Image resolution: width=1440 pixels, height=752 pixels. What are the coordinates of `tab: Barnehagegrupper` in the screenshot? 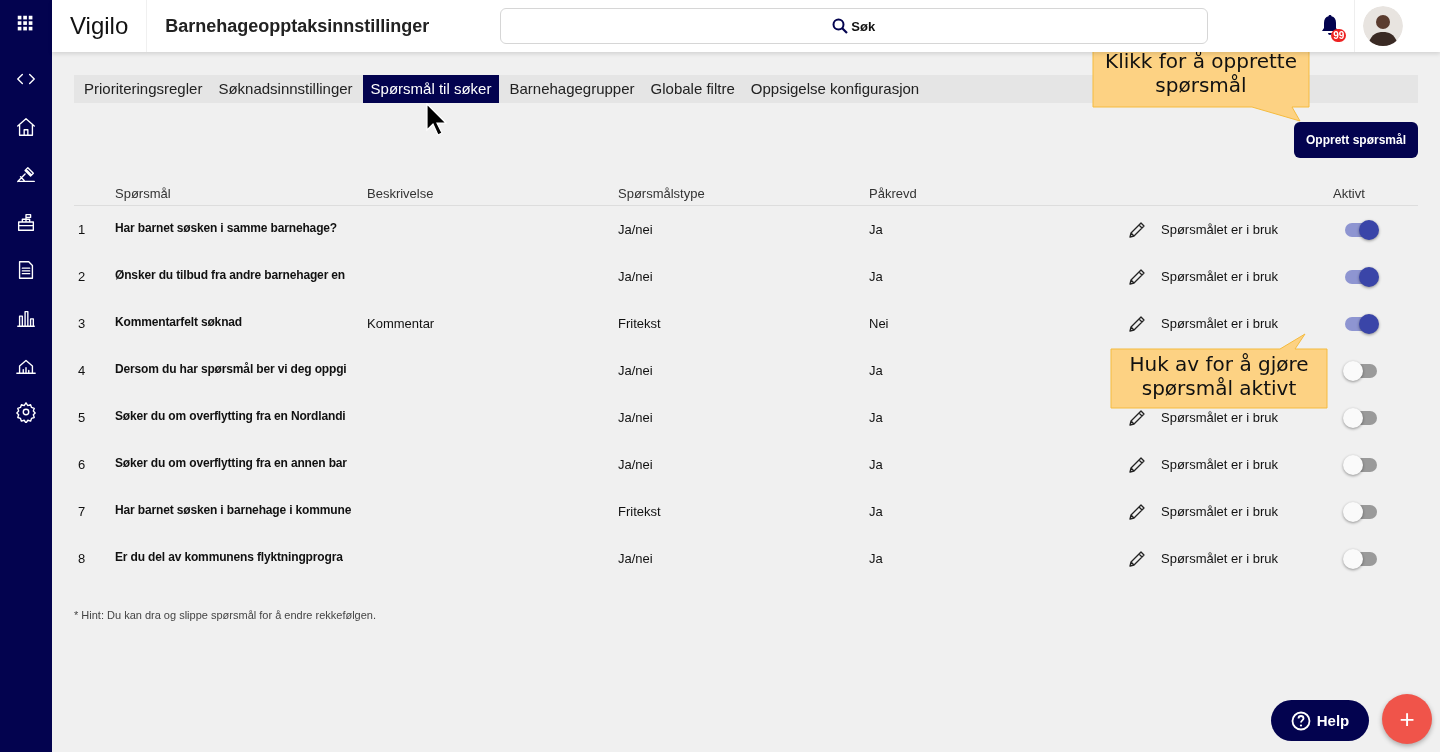 It's located at (572, 89).